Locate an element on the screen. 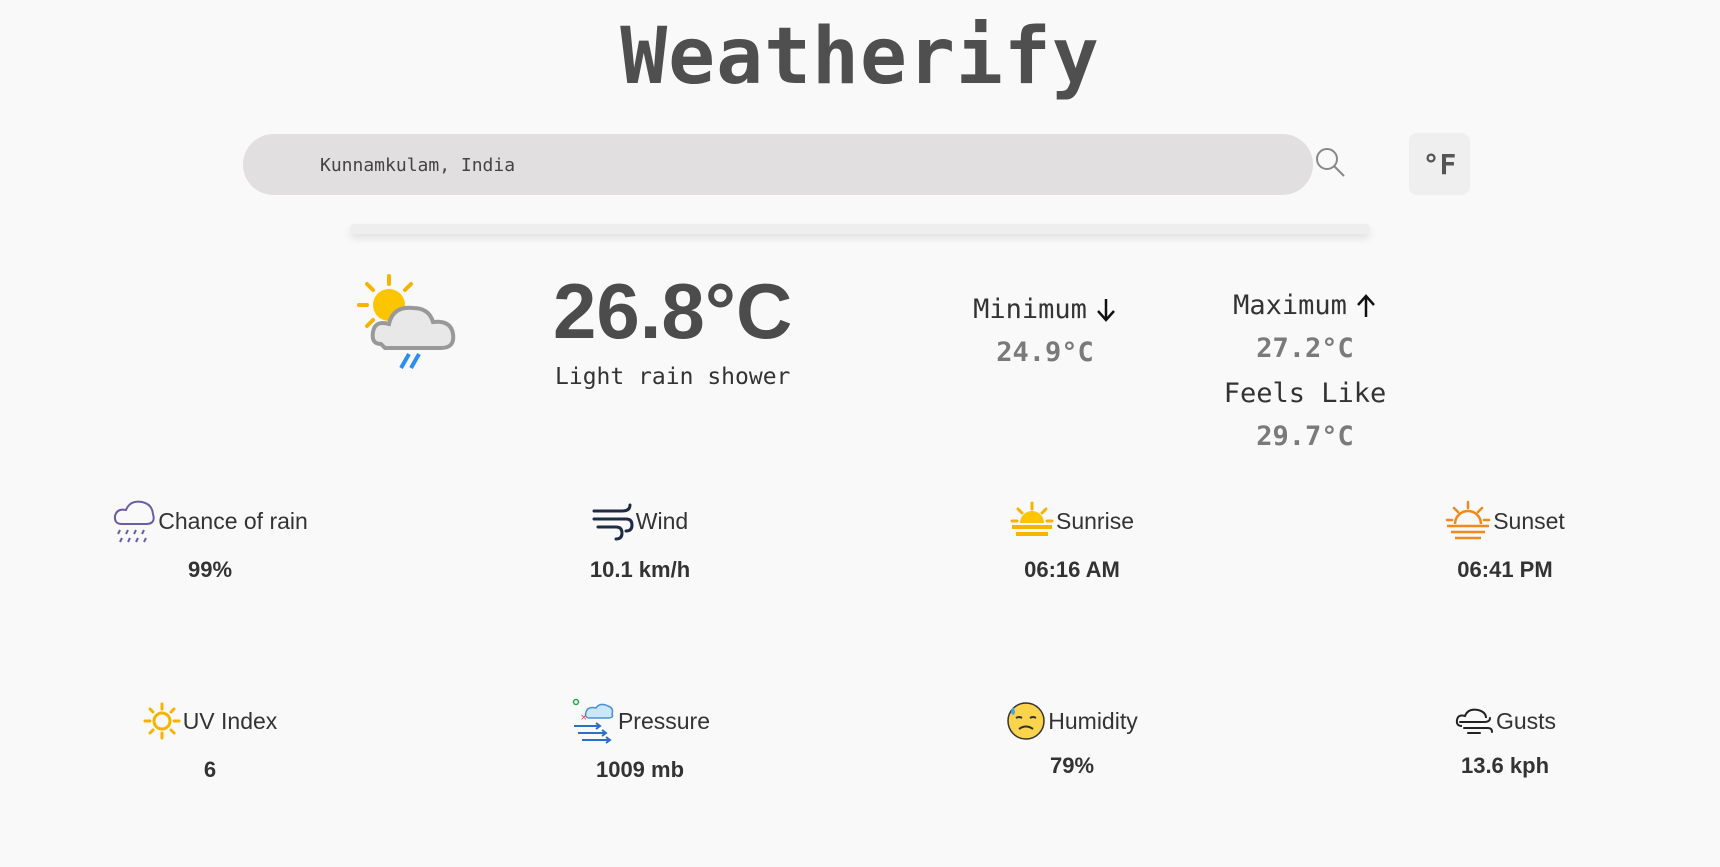 Image resolution: width=1720 pixels, height=867 pixels. maximum-label: Maximum is located at coordinates (1290, 305).